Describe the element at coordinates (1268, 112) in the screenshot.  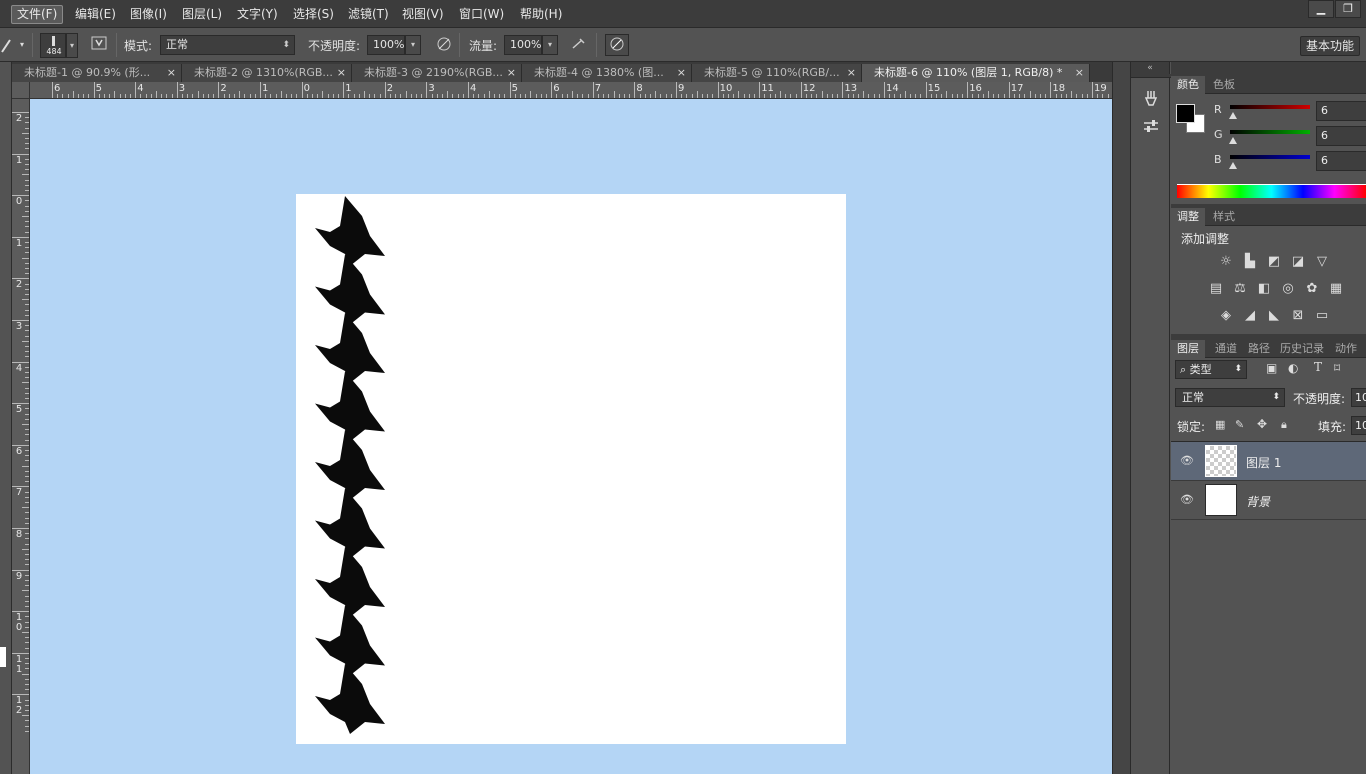
I see `slider-red: R 6` at that location.